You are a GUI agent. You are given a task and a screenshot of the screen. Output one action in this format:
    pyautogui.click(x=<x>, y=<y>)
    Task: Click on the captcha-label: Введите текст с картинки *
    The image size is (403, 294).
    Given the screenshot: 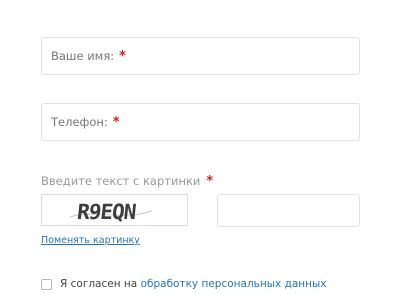 What is the action you would take?
    pyautogui.click(x=127, y=181)
    